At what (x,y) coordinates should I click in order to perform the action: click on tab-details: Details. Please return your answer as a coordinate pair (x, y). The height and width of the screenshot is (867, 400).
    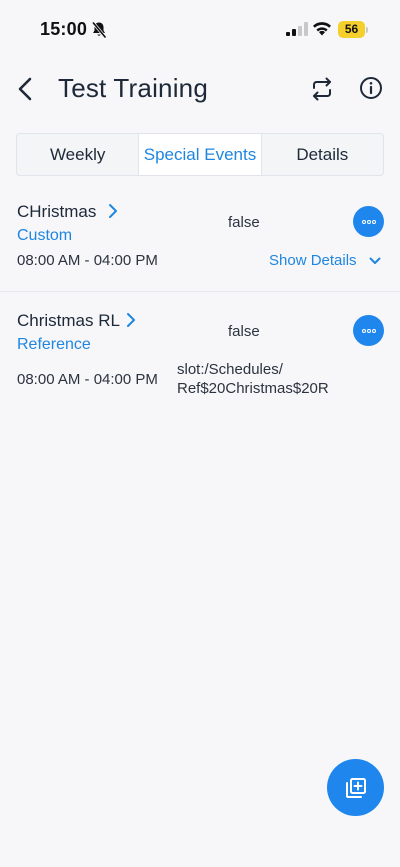
    Looking at the image, I should click on (322, 154).